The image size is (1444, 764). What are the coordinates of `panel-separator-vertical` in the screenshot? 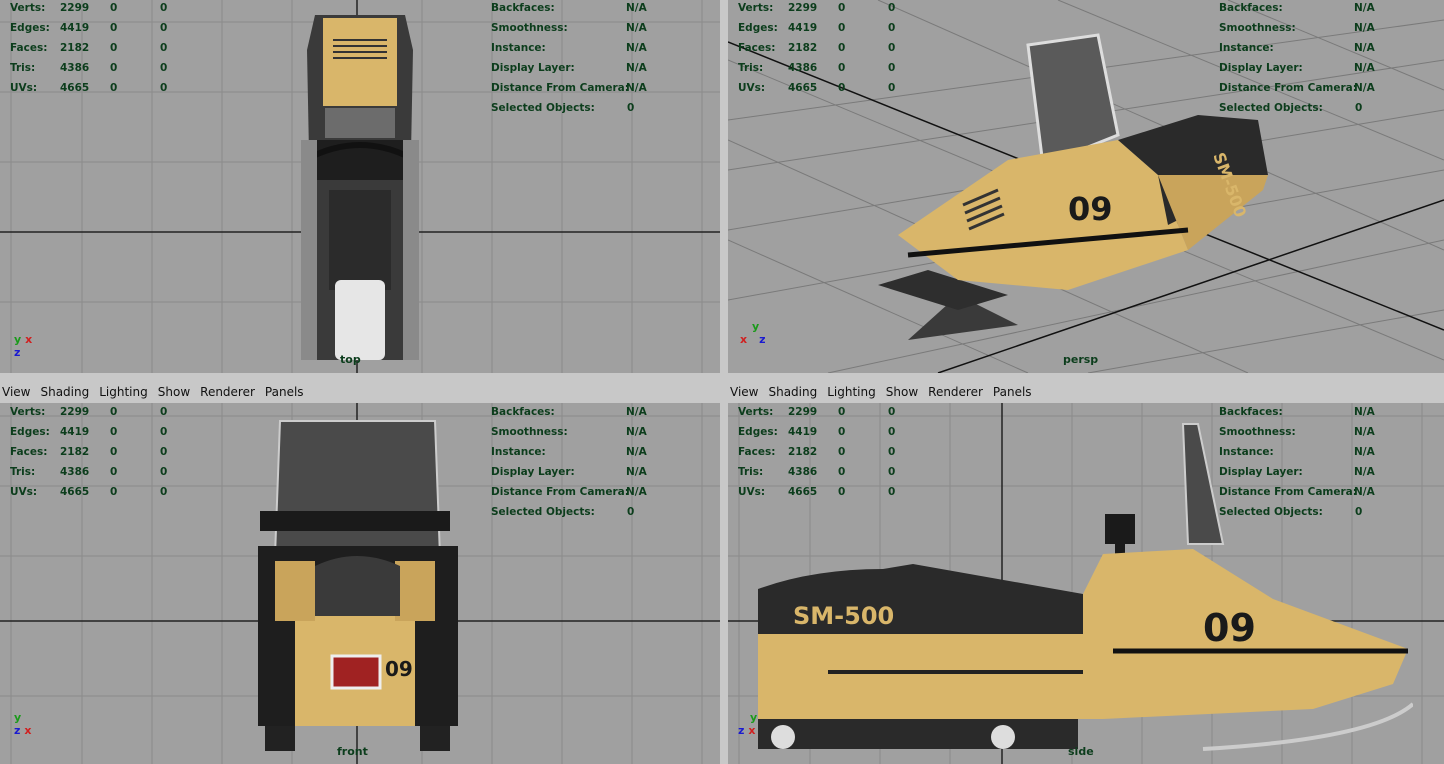 It's located at (724, 382).